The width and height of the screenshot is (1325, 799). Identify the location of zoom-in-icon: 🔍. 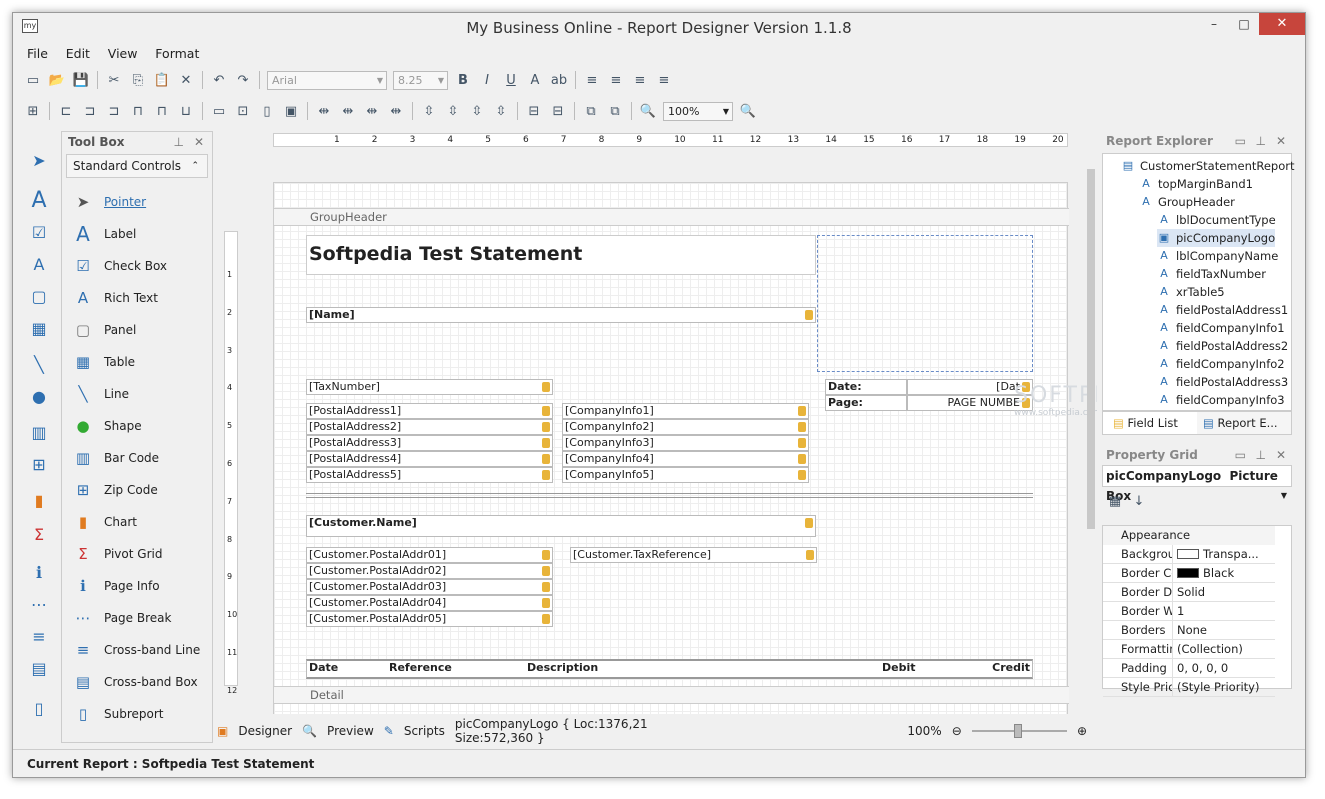
(748, 111).